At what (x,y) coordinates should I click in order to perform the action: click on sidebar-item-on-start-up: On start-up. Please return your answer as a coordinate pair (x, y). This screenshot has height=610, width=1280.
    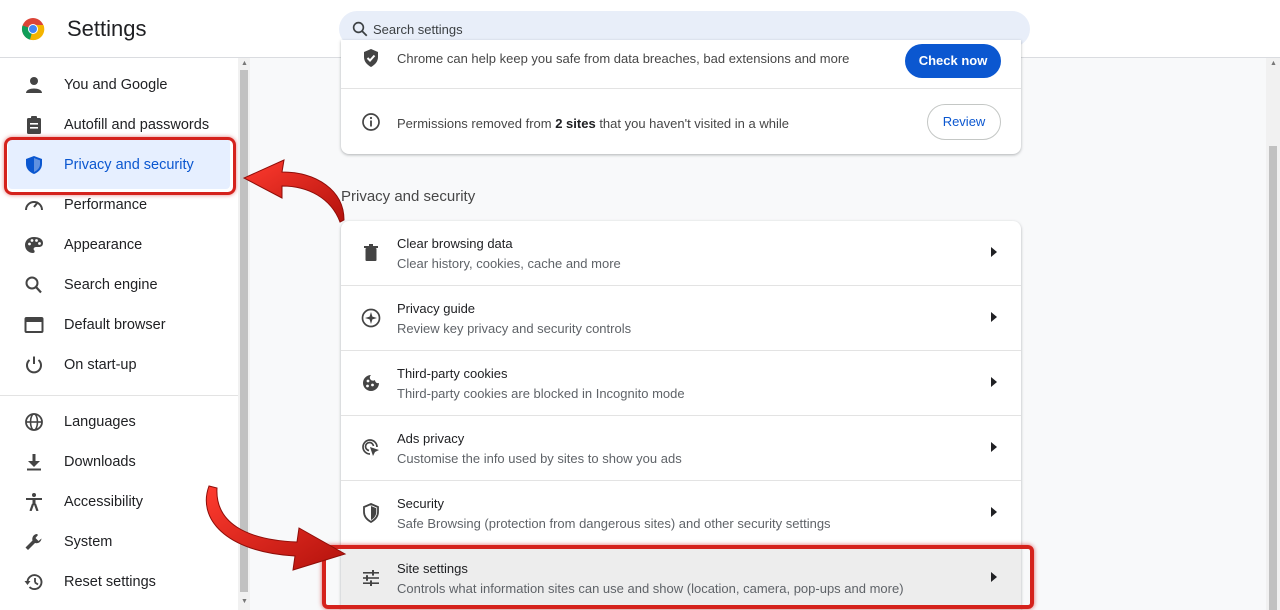
    Looking at the image, I should click on (119, 365).